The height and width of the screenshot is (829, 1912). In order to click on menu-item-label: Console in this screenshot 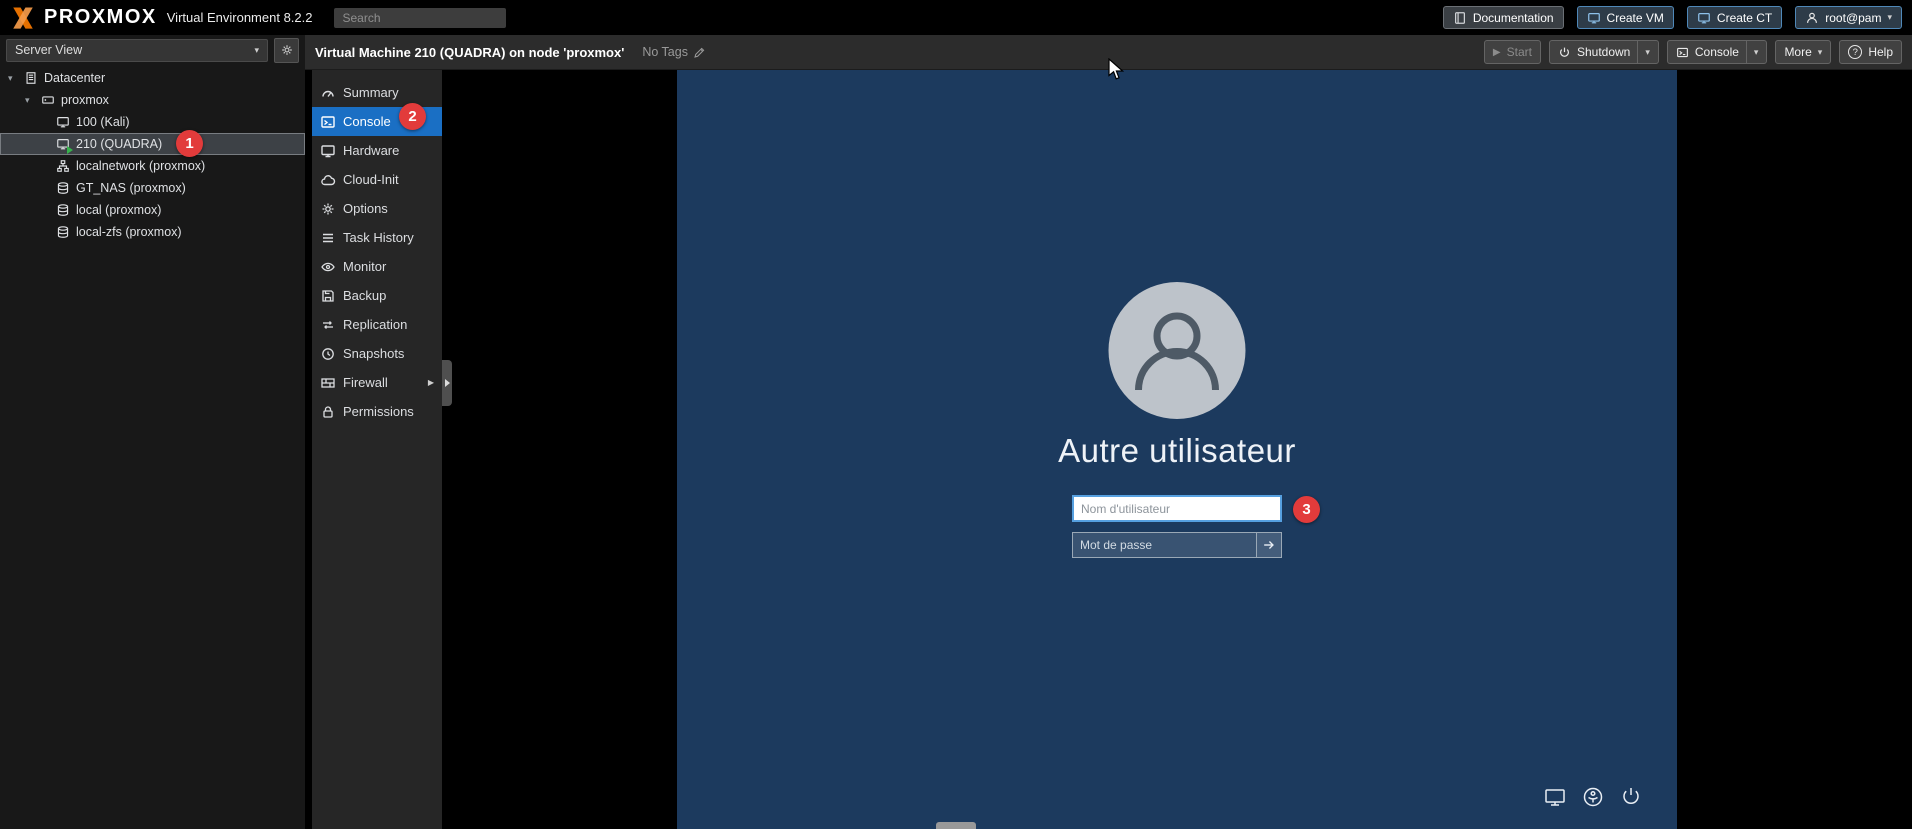, I will do `click(367, 121)`.